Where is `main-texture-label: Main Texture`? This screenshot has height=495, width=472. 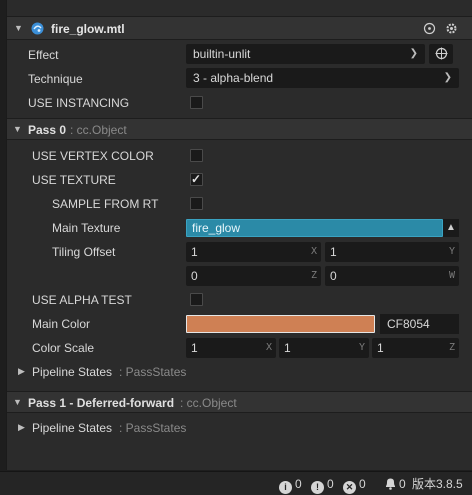 main-texture-label: Main Texture is located at coordinates (86, 228).